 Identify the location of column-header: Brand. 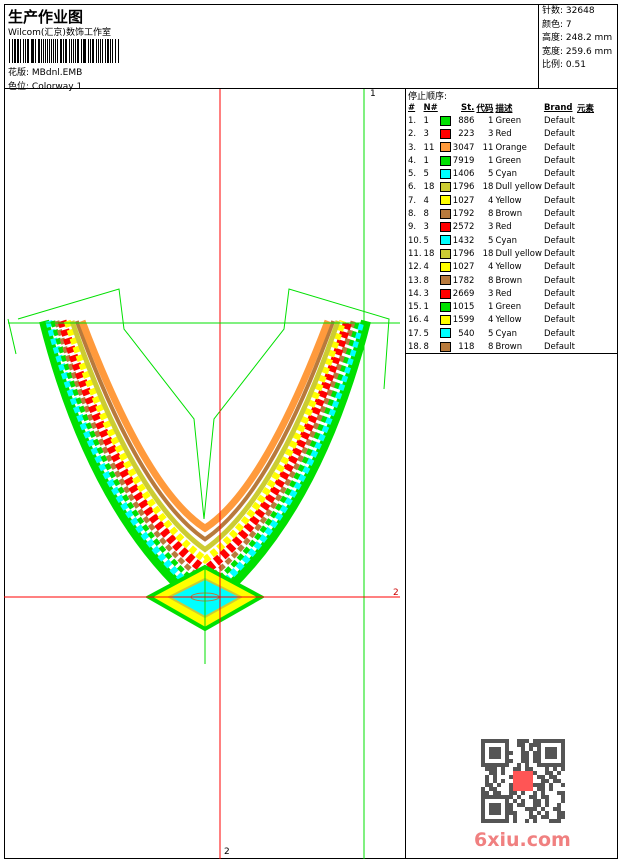
(558, 107).